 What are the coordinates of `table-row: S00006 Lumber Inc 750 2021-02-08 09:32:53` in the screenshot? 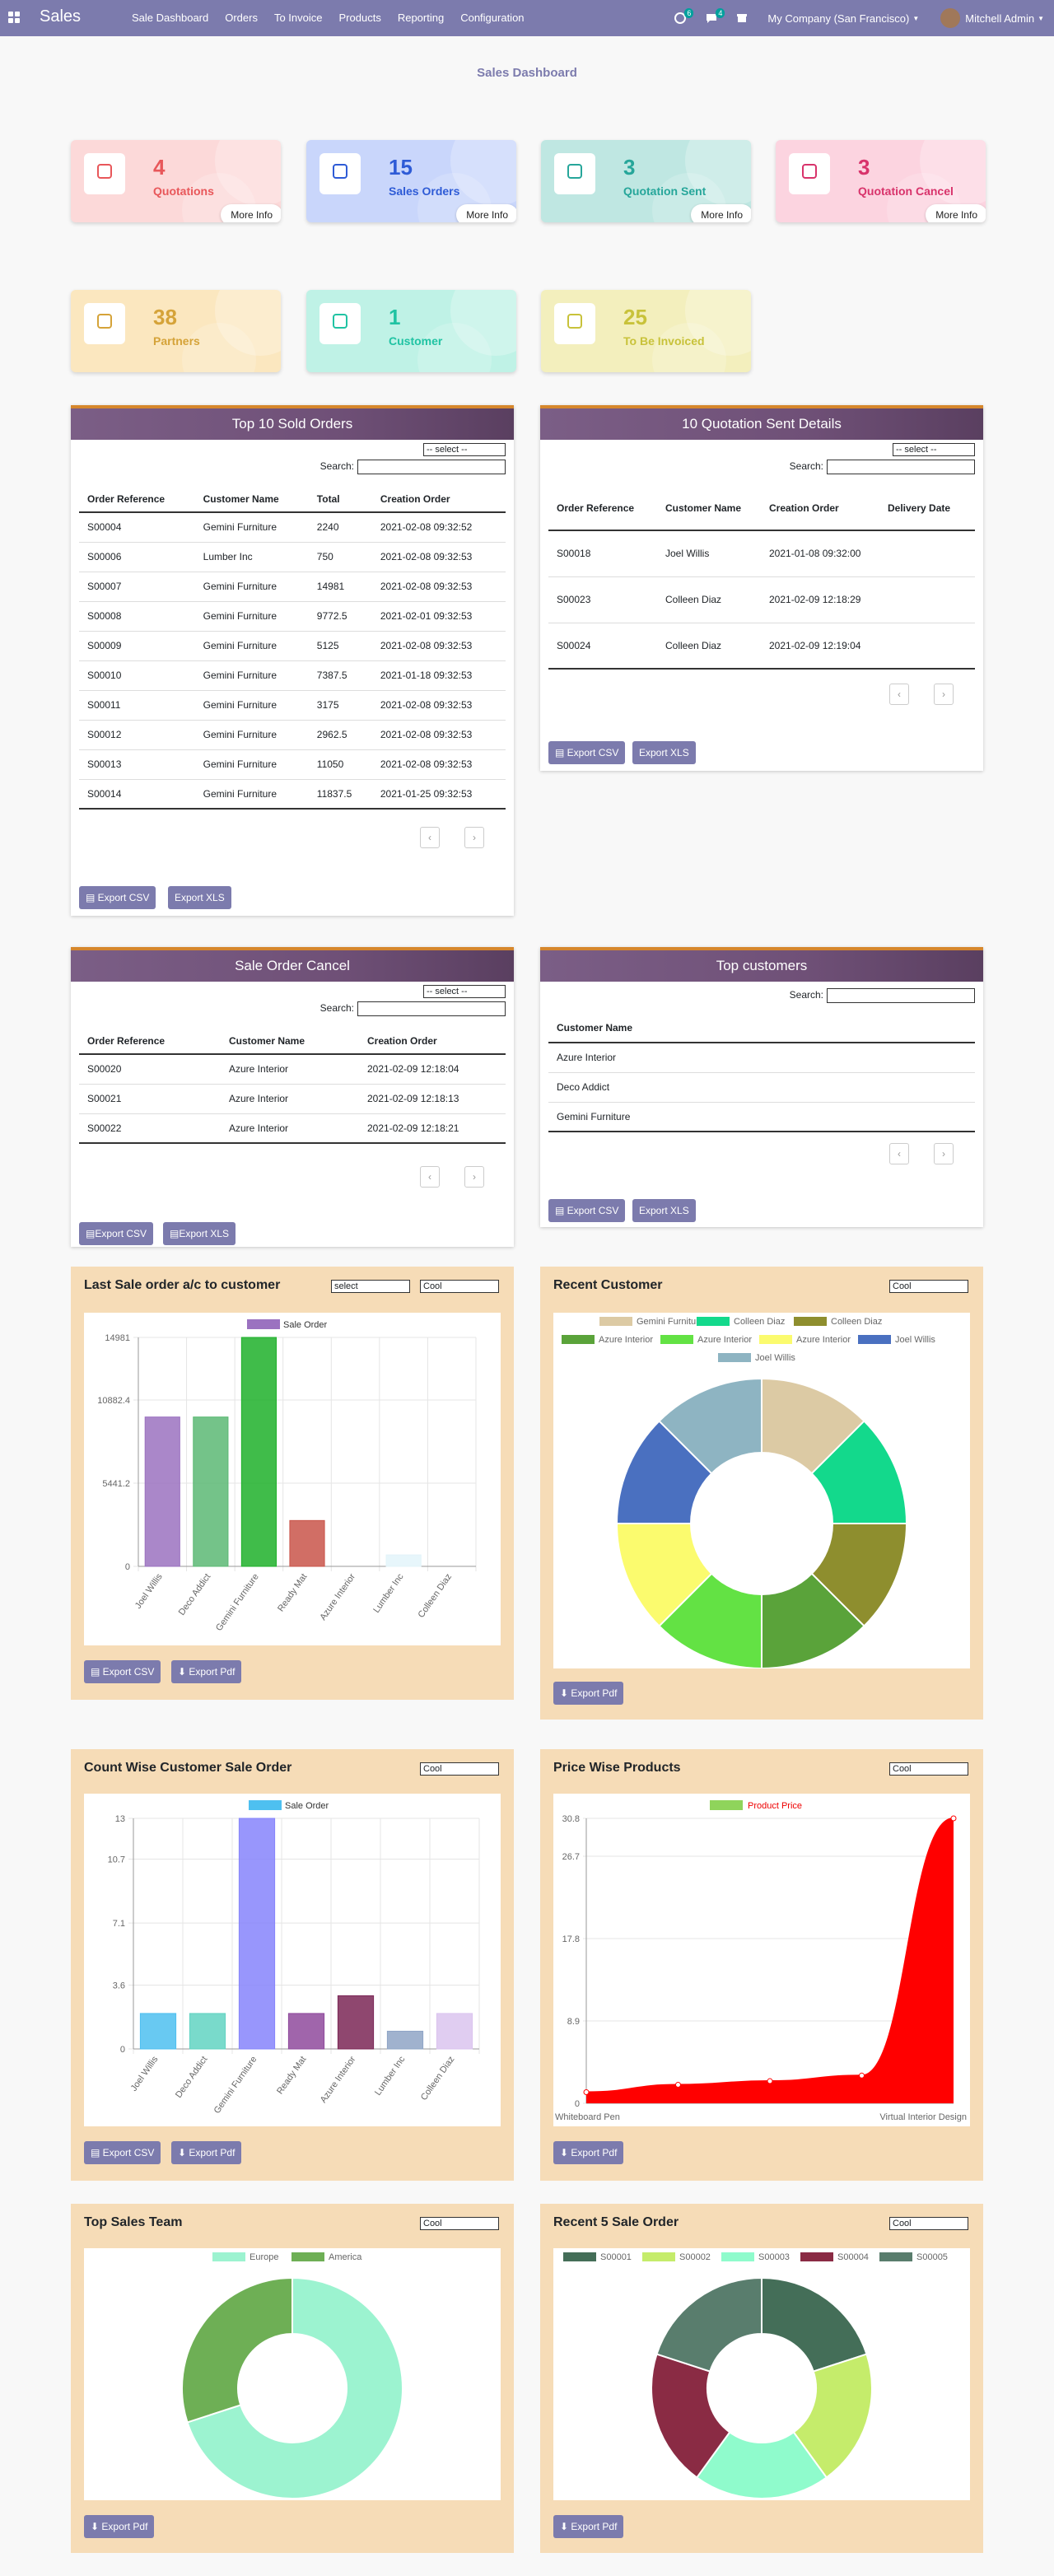 It's located at (292, 557).